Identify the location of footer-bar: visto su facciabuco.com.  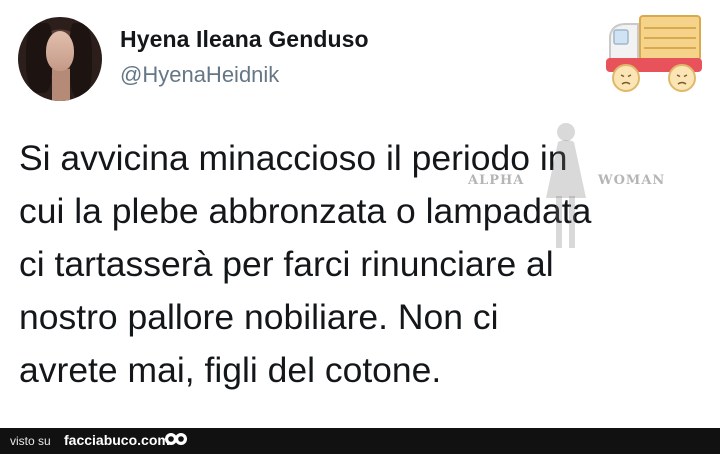
(360, 441).